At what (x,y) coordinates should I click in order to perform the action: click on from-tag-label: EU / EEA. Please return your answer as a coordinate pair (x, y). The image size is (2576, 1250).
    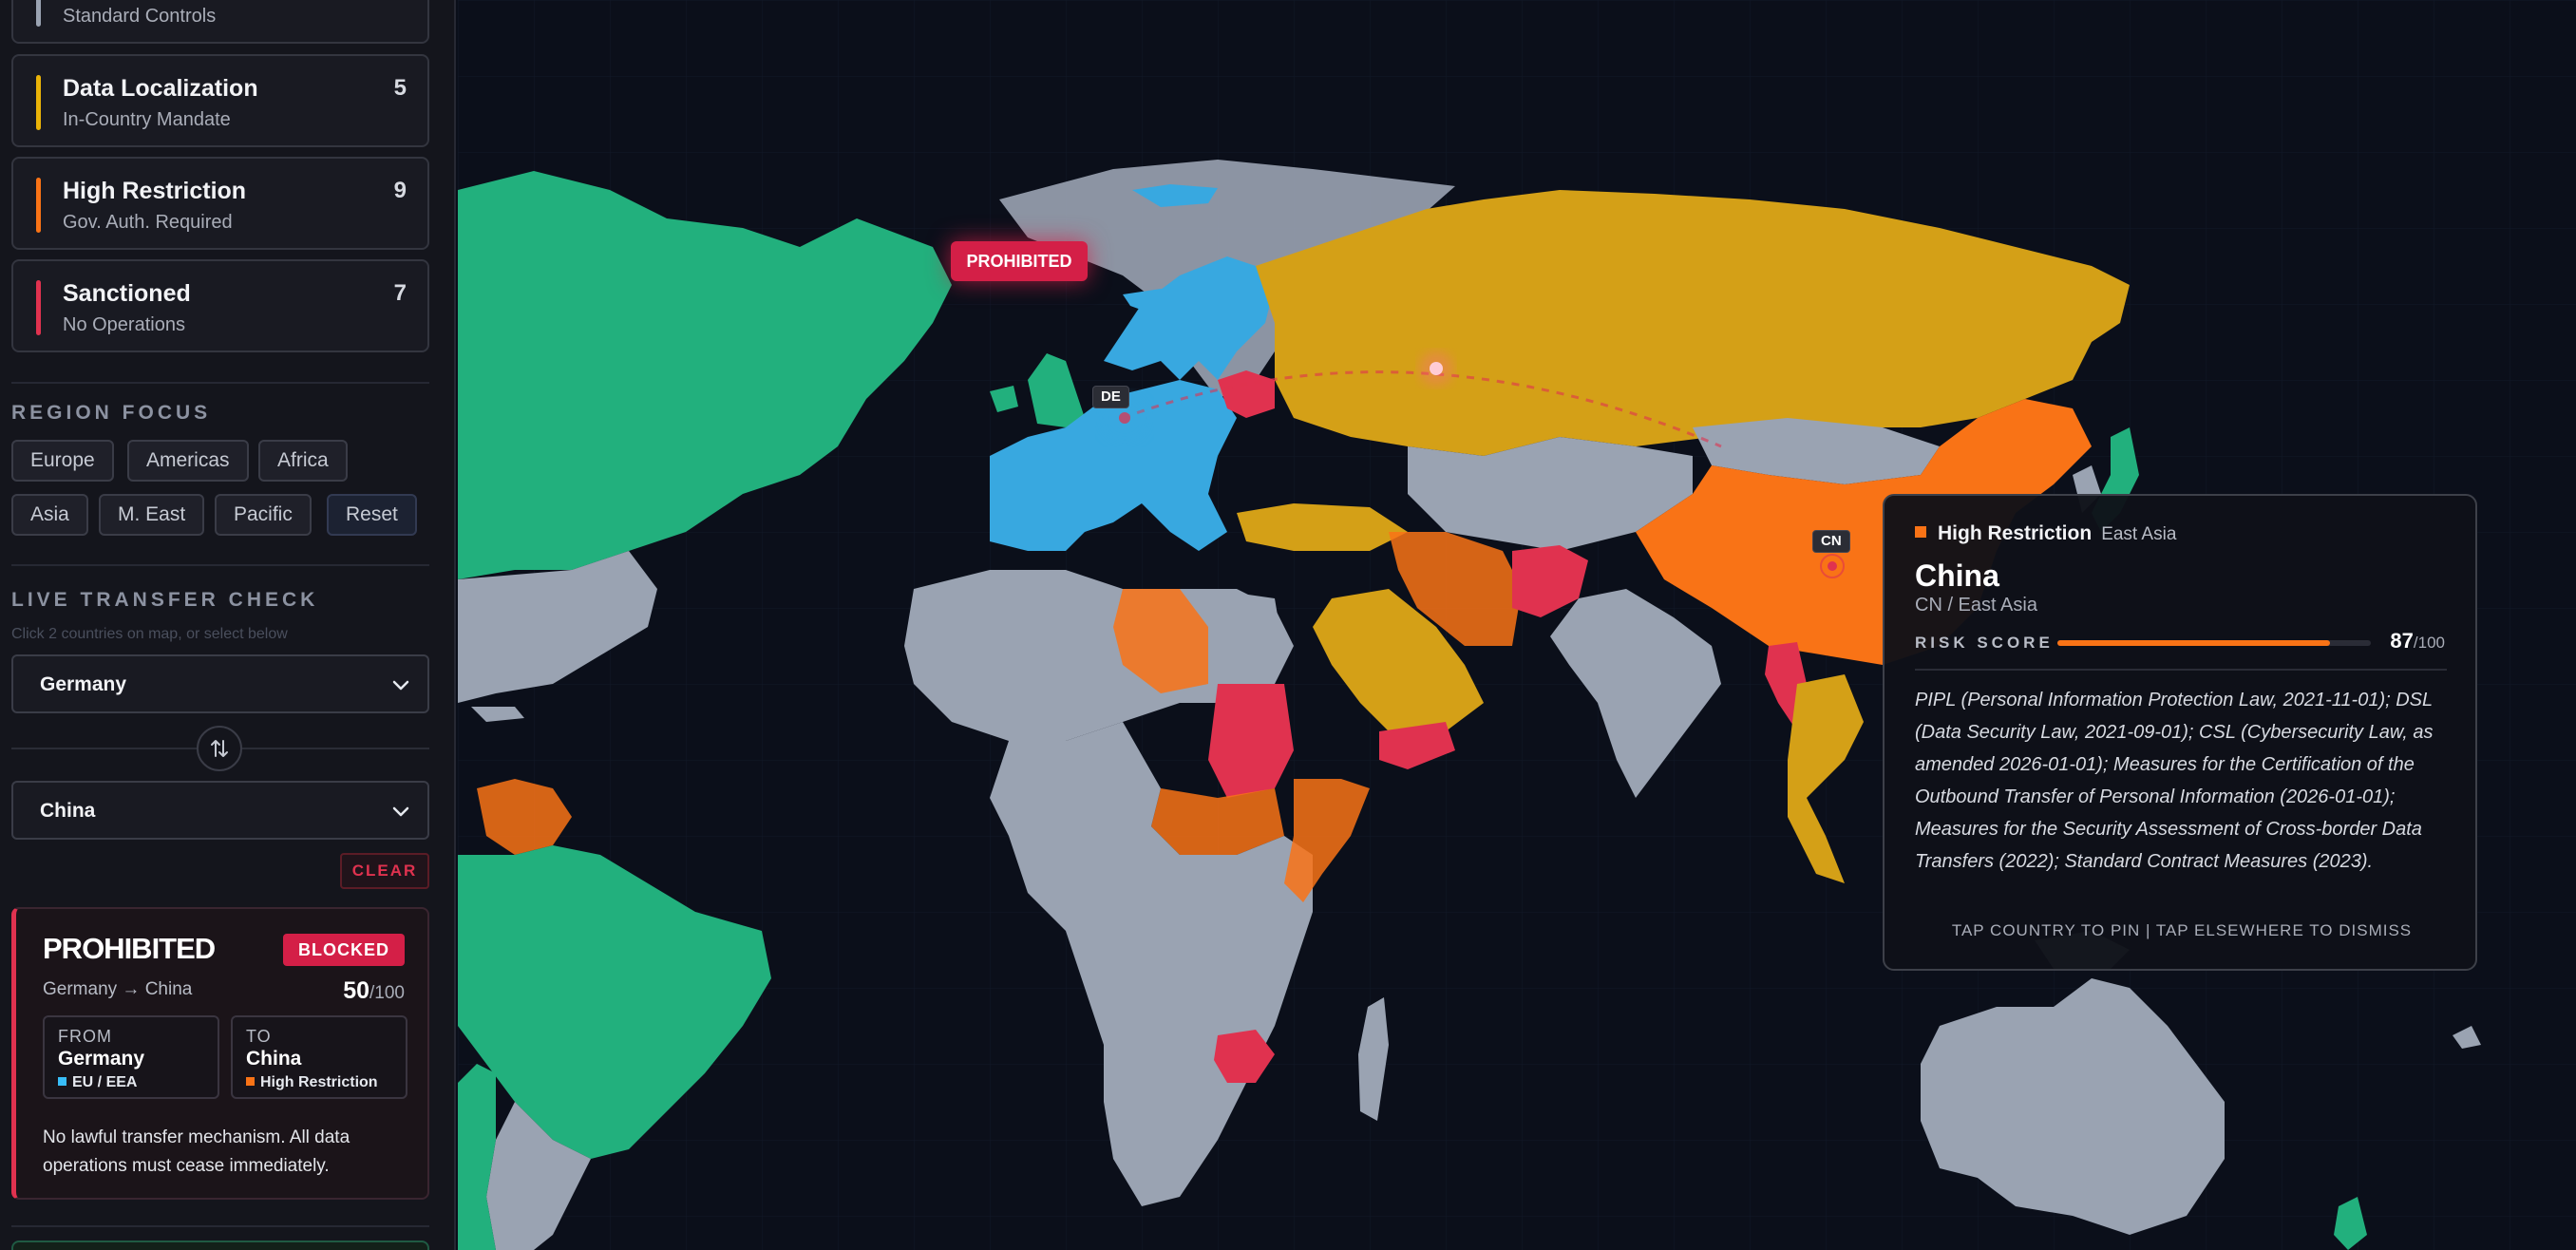
    Looking at the image, I should click on (105, 1082).